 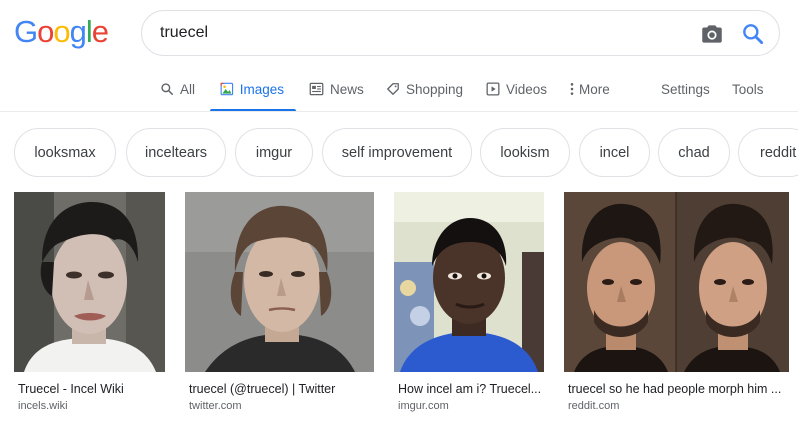 I want to click on tab-label: Settings, so click(x=685, y=89).